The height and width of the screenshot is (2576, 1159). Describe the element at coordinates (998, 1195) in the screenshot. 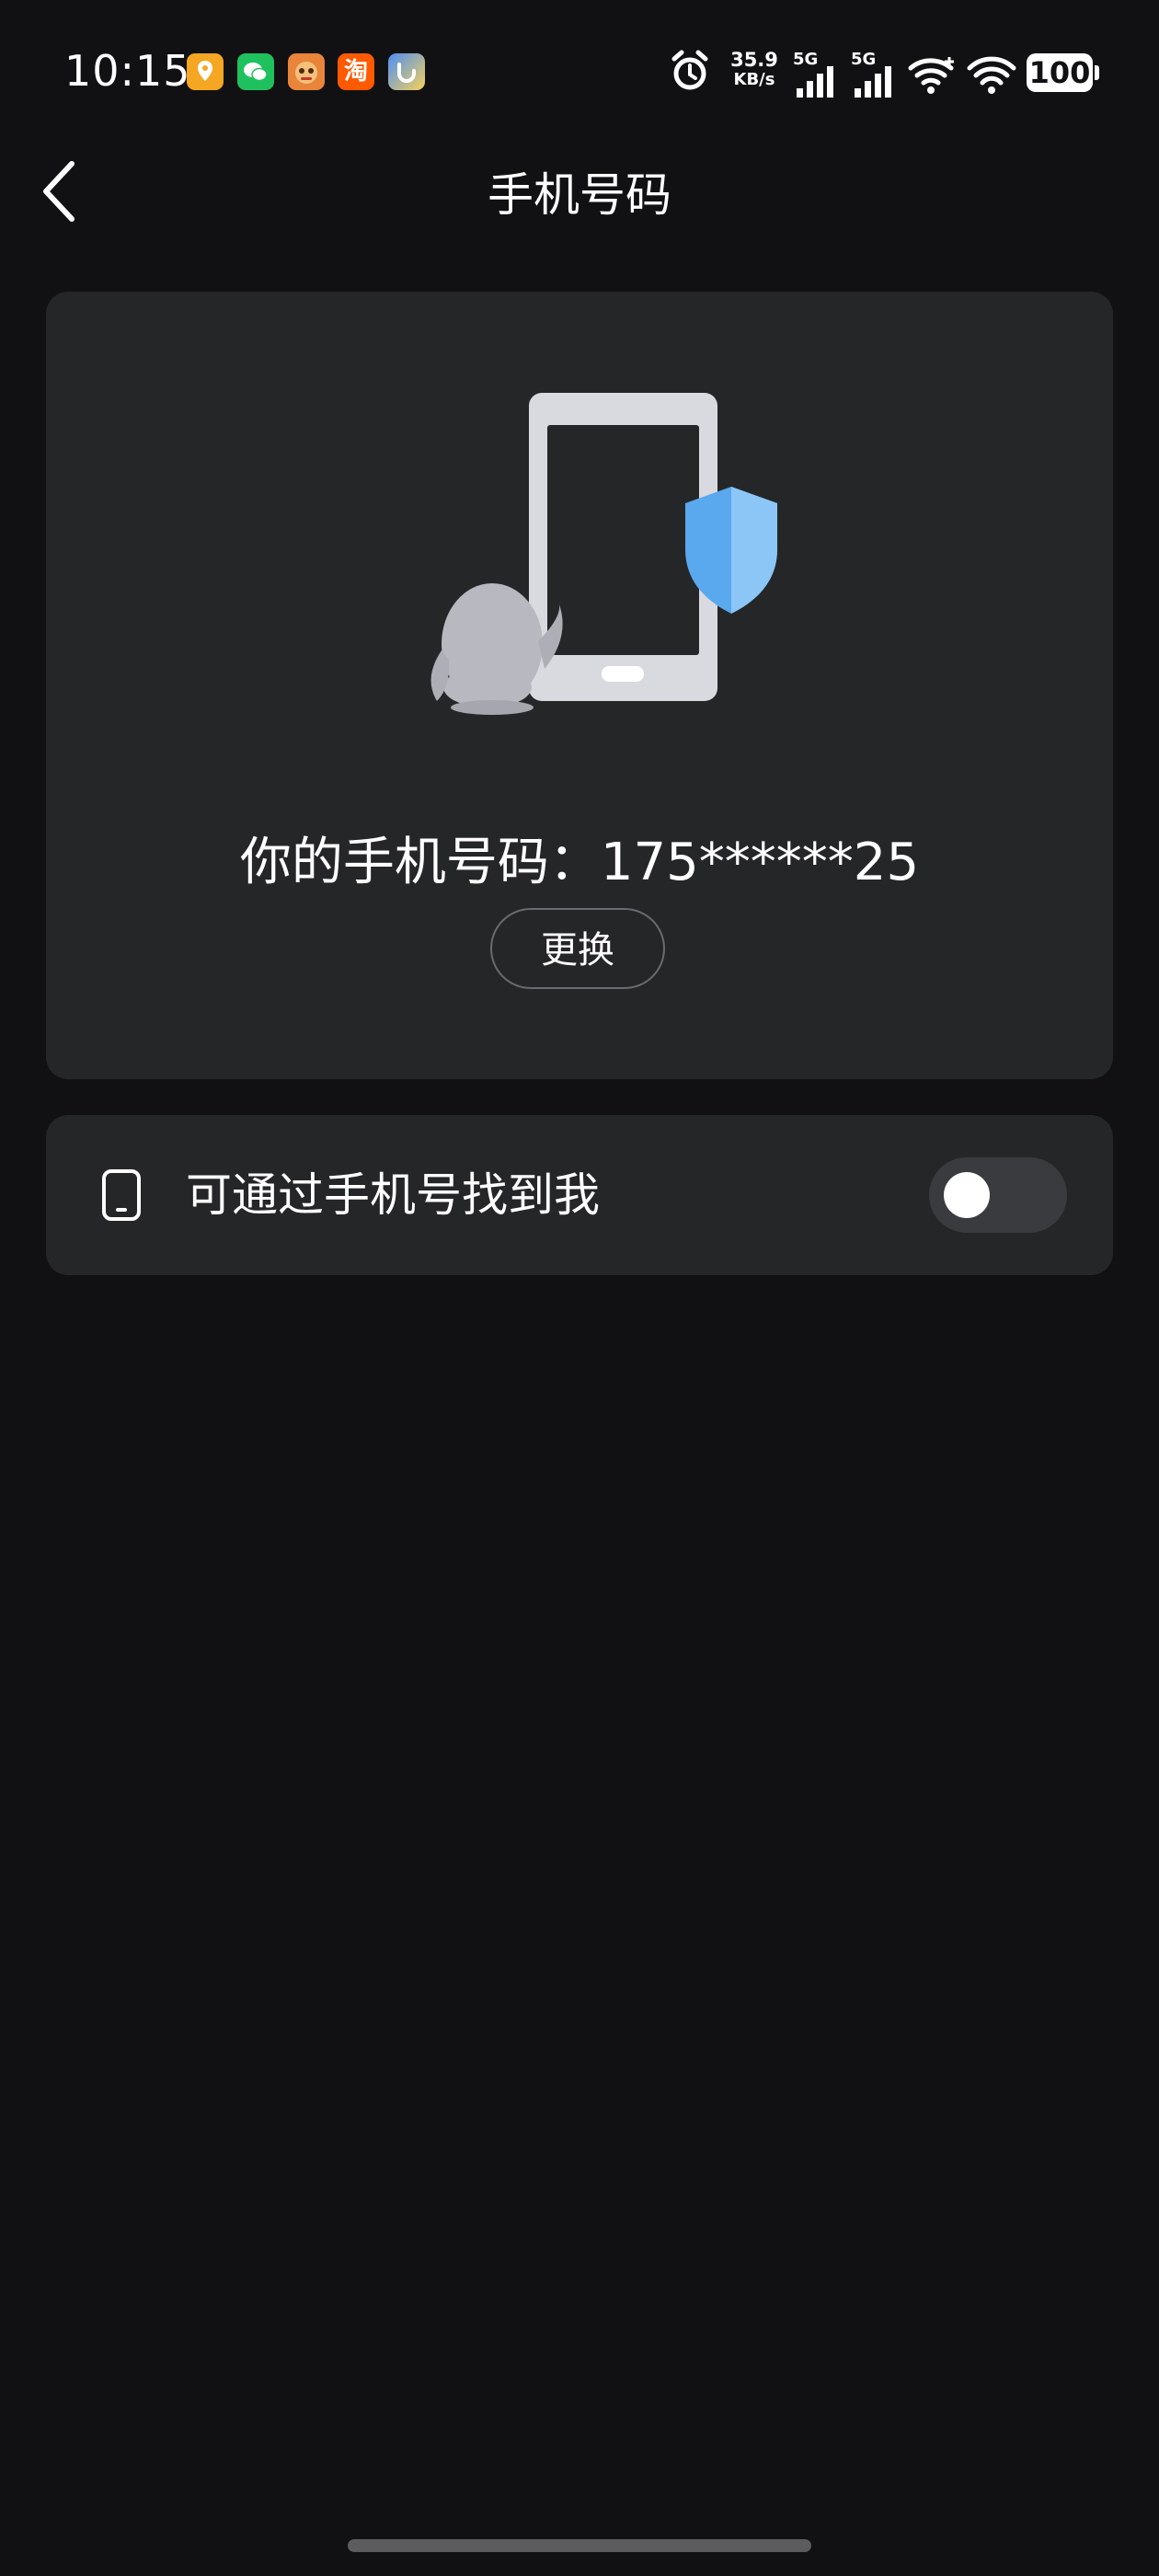

I see `find-by-phone-toggle` at that location.